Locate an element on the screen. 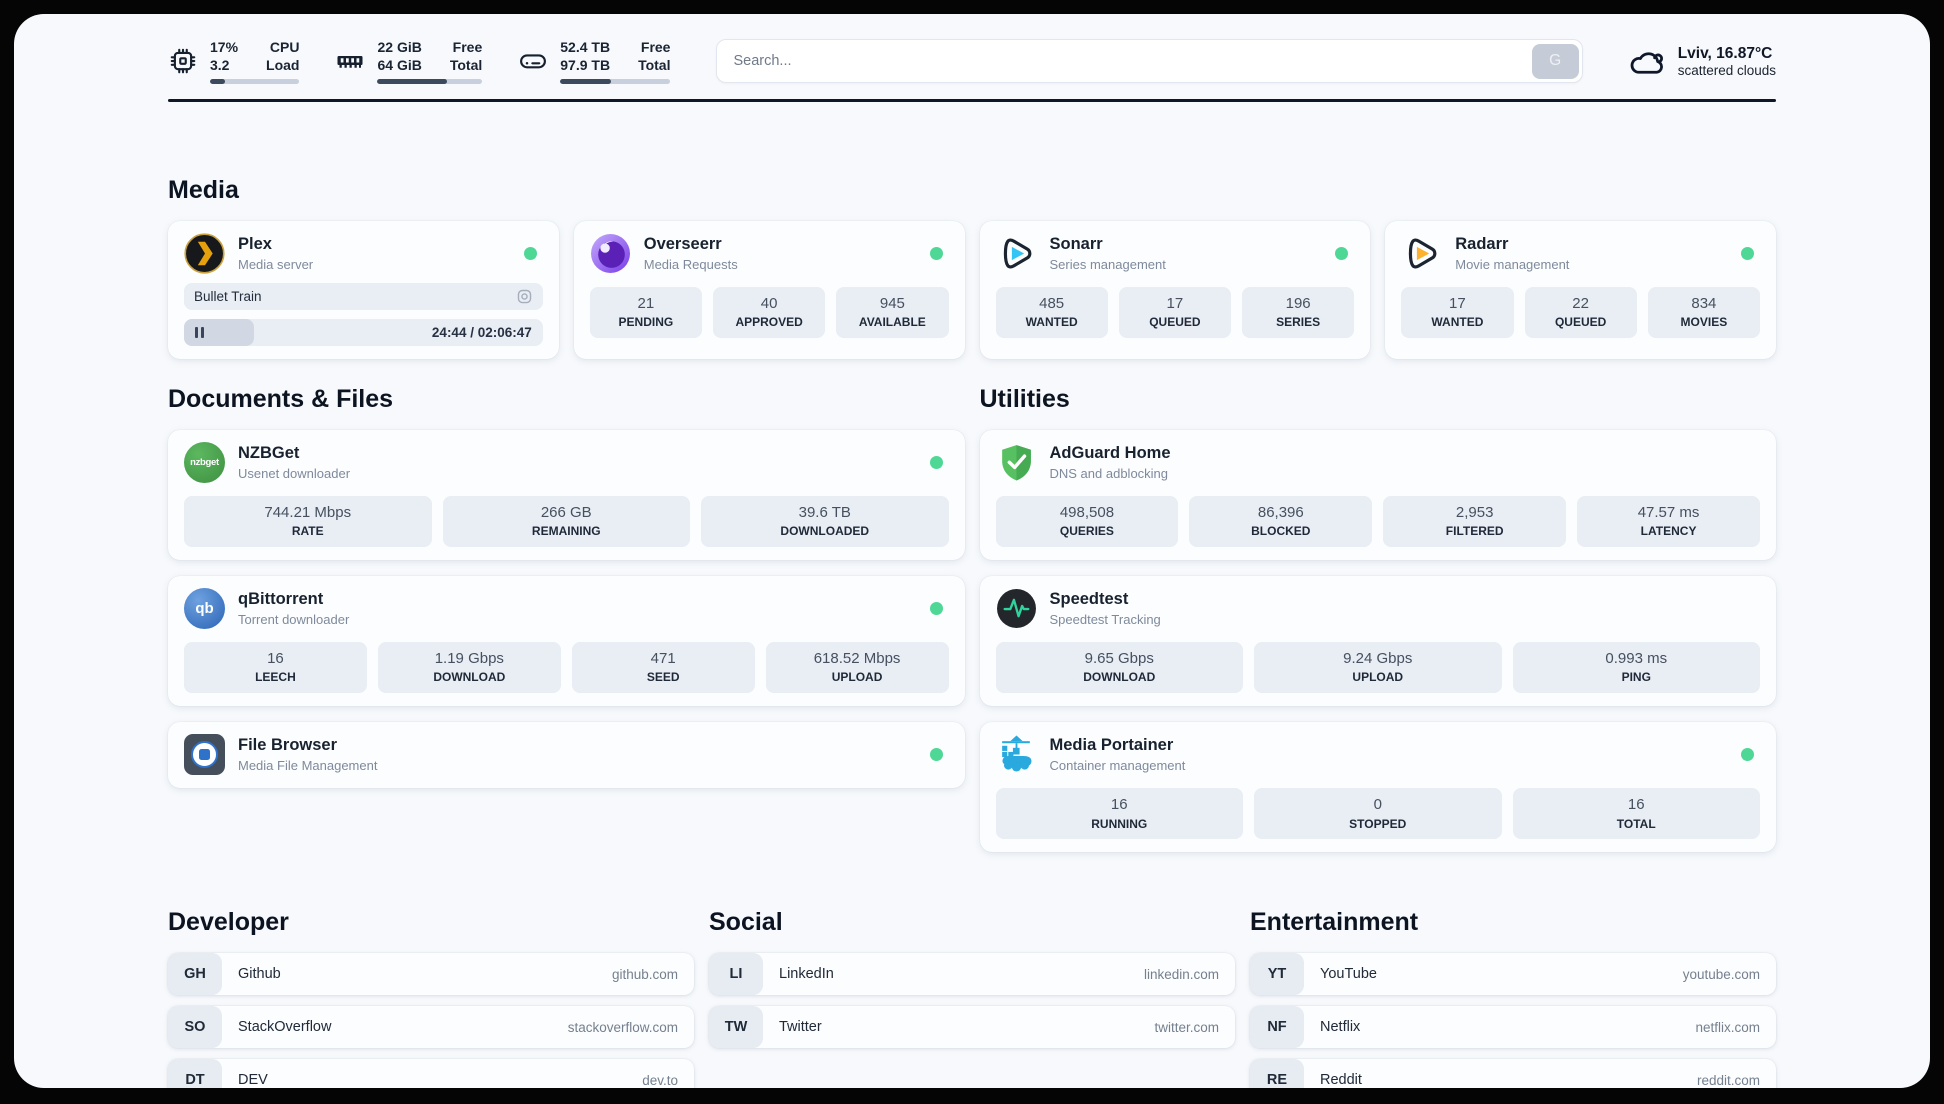 The image size is (1944, 1104). stat-box: 744.21 Mbps RATE is located at coordinates (308, 521).